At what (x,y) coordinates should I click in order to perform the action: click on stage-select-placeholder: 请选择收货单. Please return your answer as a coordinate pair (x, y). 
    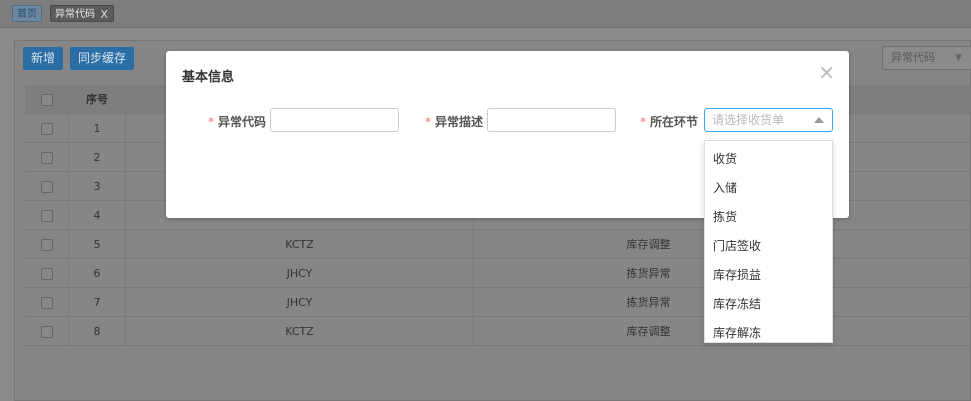
    Looking at the image, I should click on (748, 120).